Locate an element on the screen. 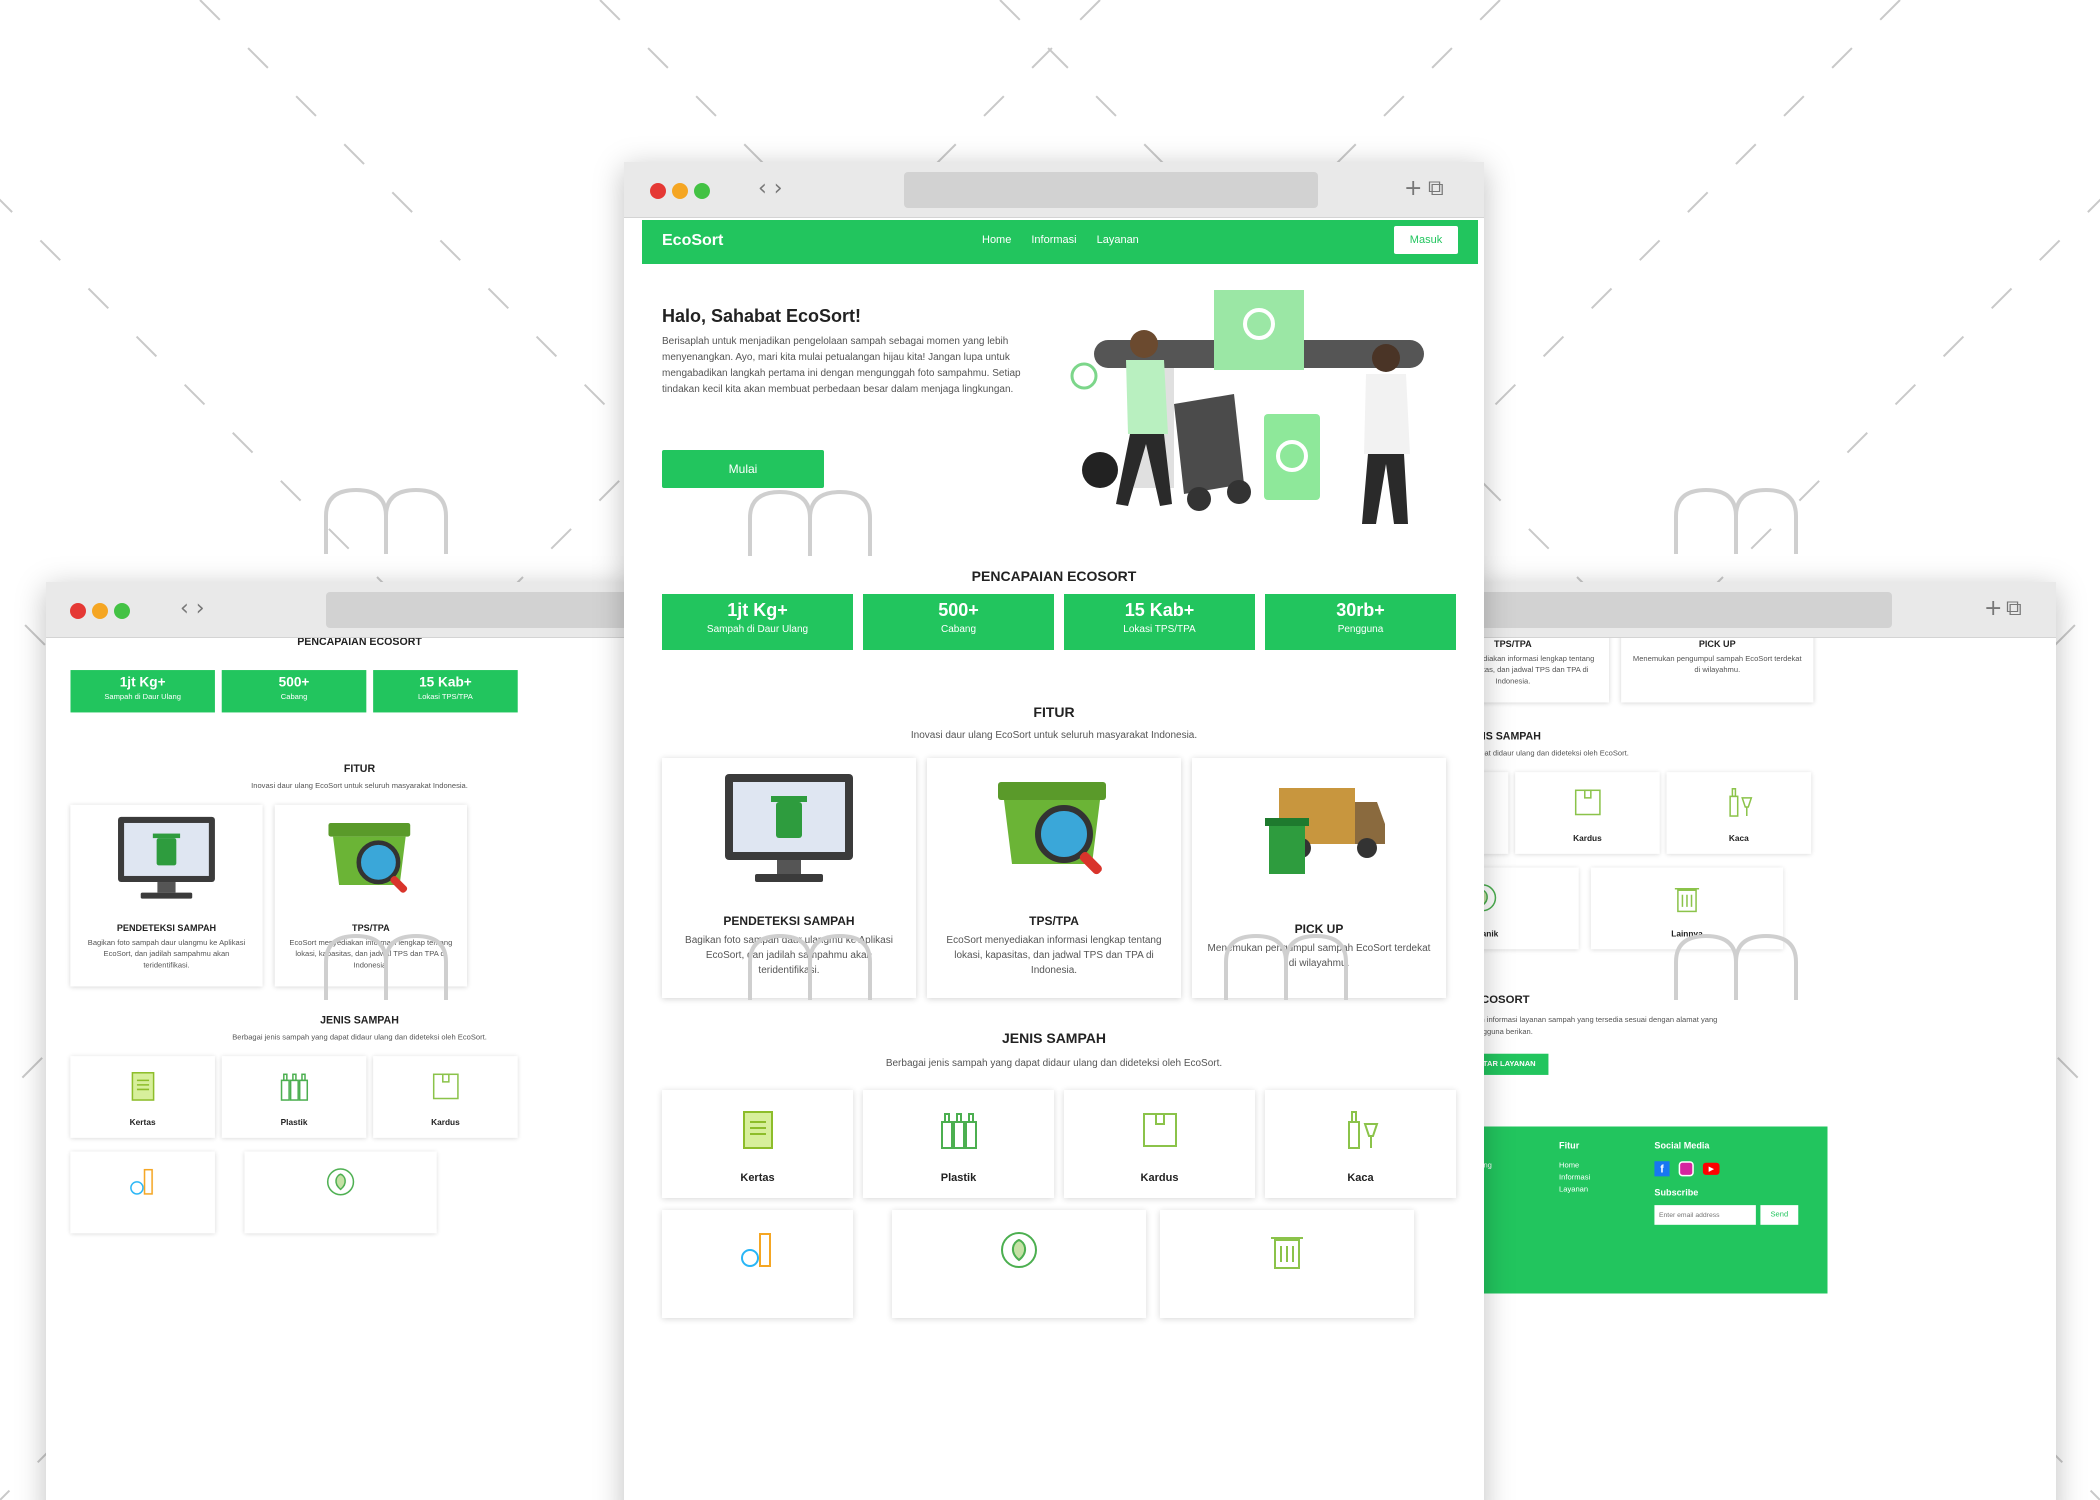 The height and width of the screenshot is (1500, 2100). email-field is located at coordinates (1705, 1215).